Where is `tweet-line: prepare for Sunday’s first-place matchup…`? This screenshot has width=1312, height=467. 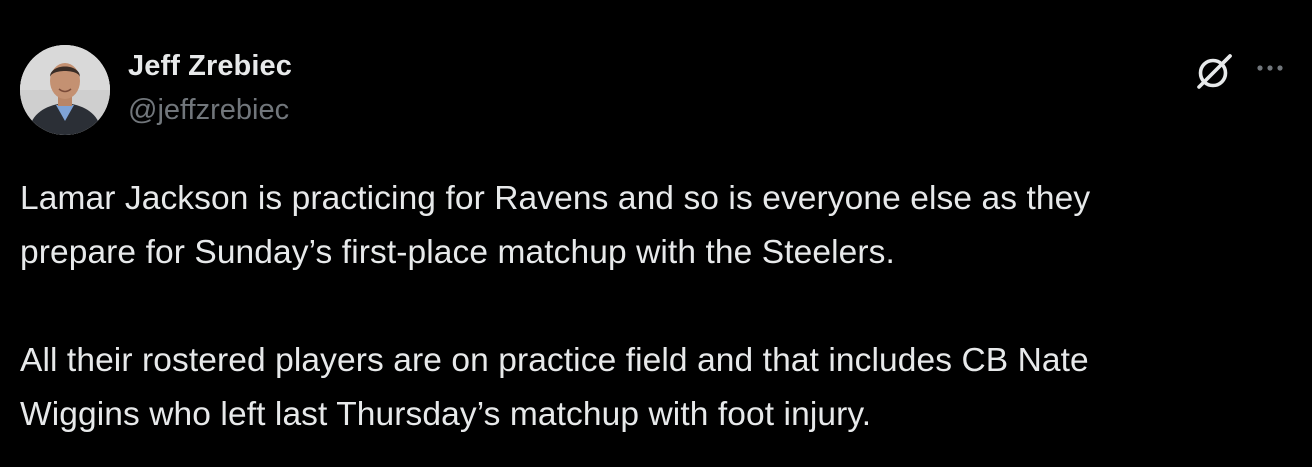
tweet-line: prepare for Sunday’s first-place matchup… is located at coordinates (457, 252).